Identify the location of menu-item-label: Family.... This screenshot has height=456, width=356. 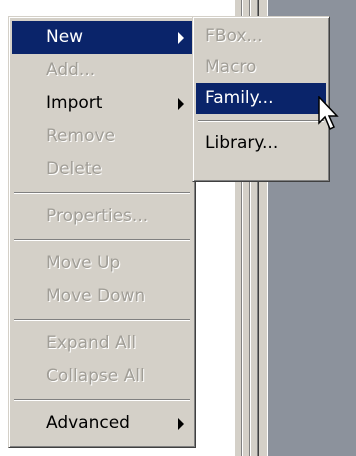
(239, 98).